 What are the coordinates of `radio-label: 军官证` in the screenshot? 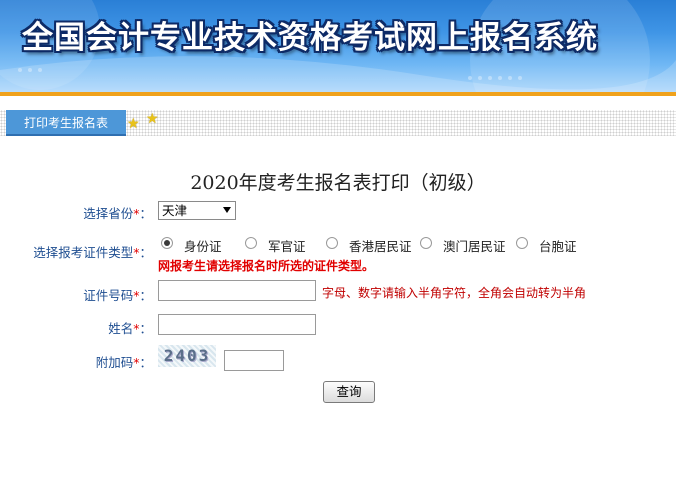 It's located at (287, 246).